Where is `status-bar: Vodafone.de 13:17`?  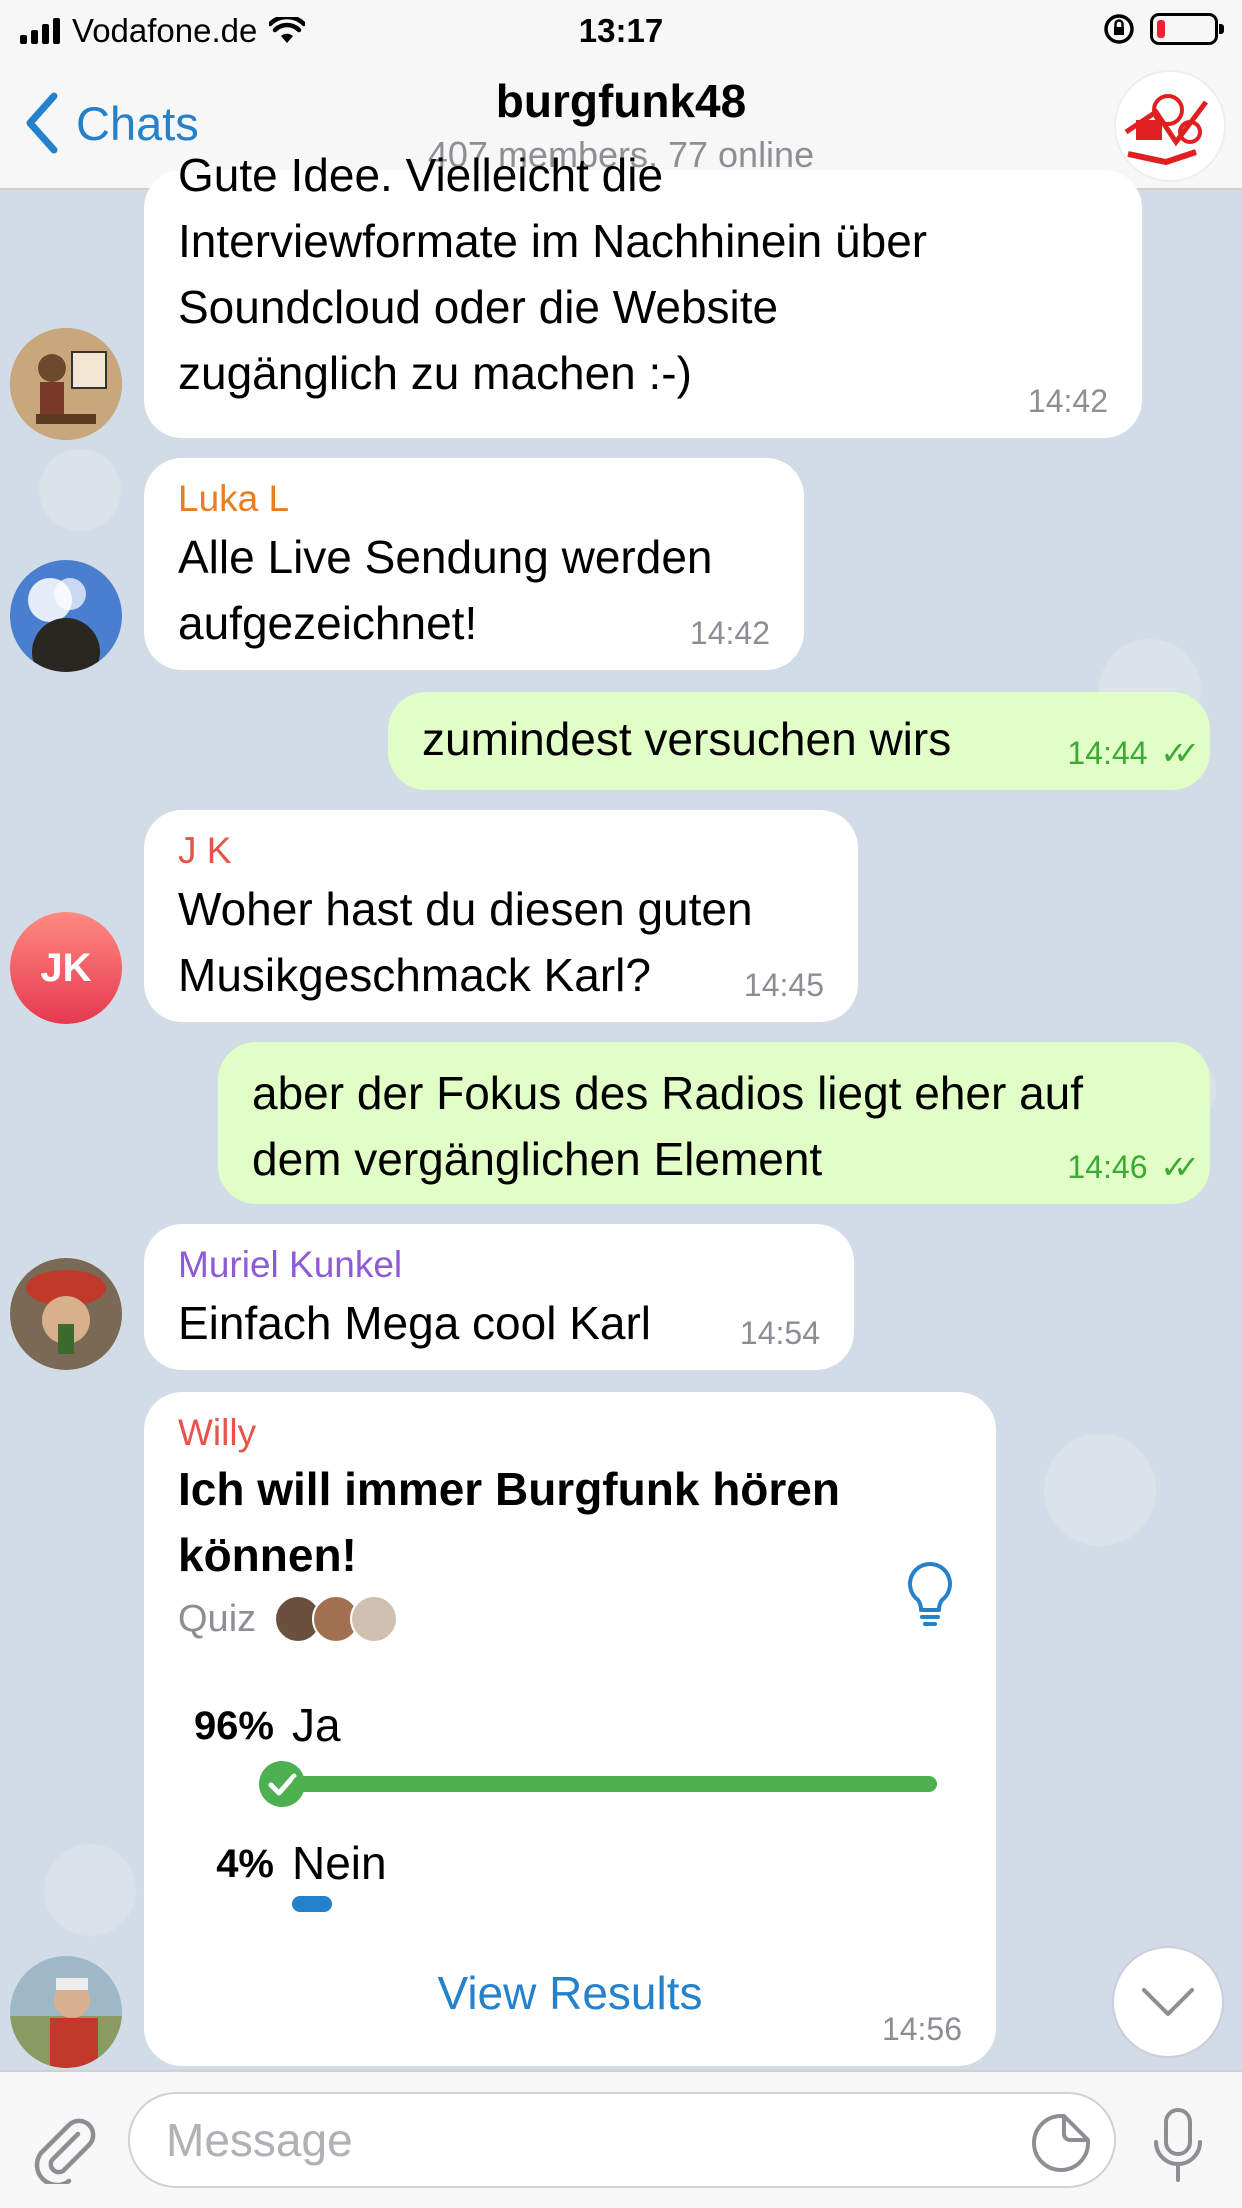
status-bar: Vodafone.de 13:17 is located at coordinates (621, 30).